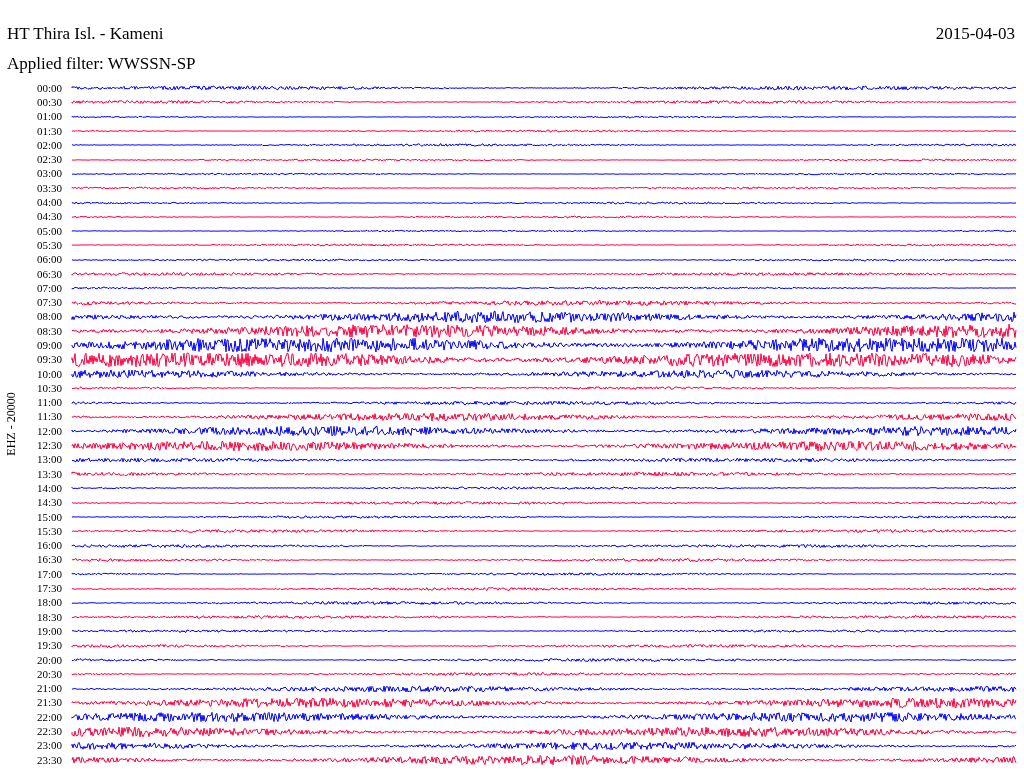 This screenshot has width=1024, height=780. What do you see at coordinates (48, 131) in the screenshot?
I see `time-label: 01:30` at bounding box center [48, 131].